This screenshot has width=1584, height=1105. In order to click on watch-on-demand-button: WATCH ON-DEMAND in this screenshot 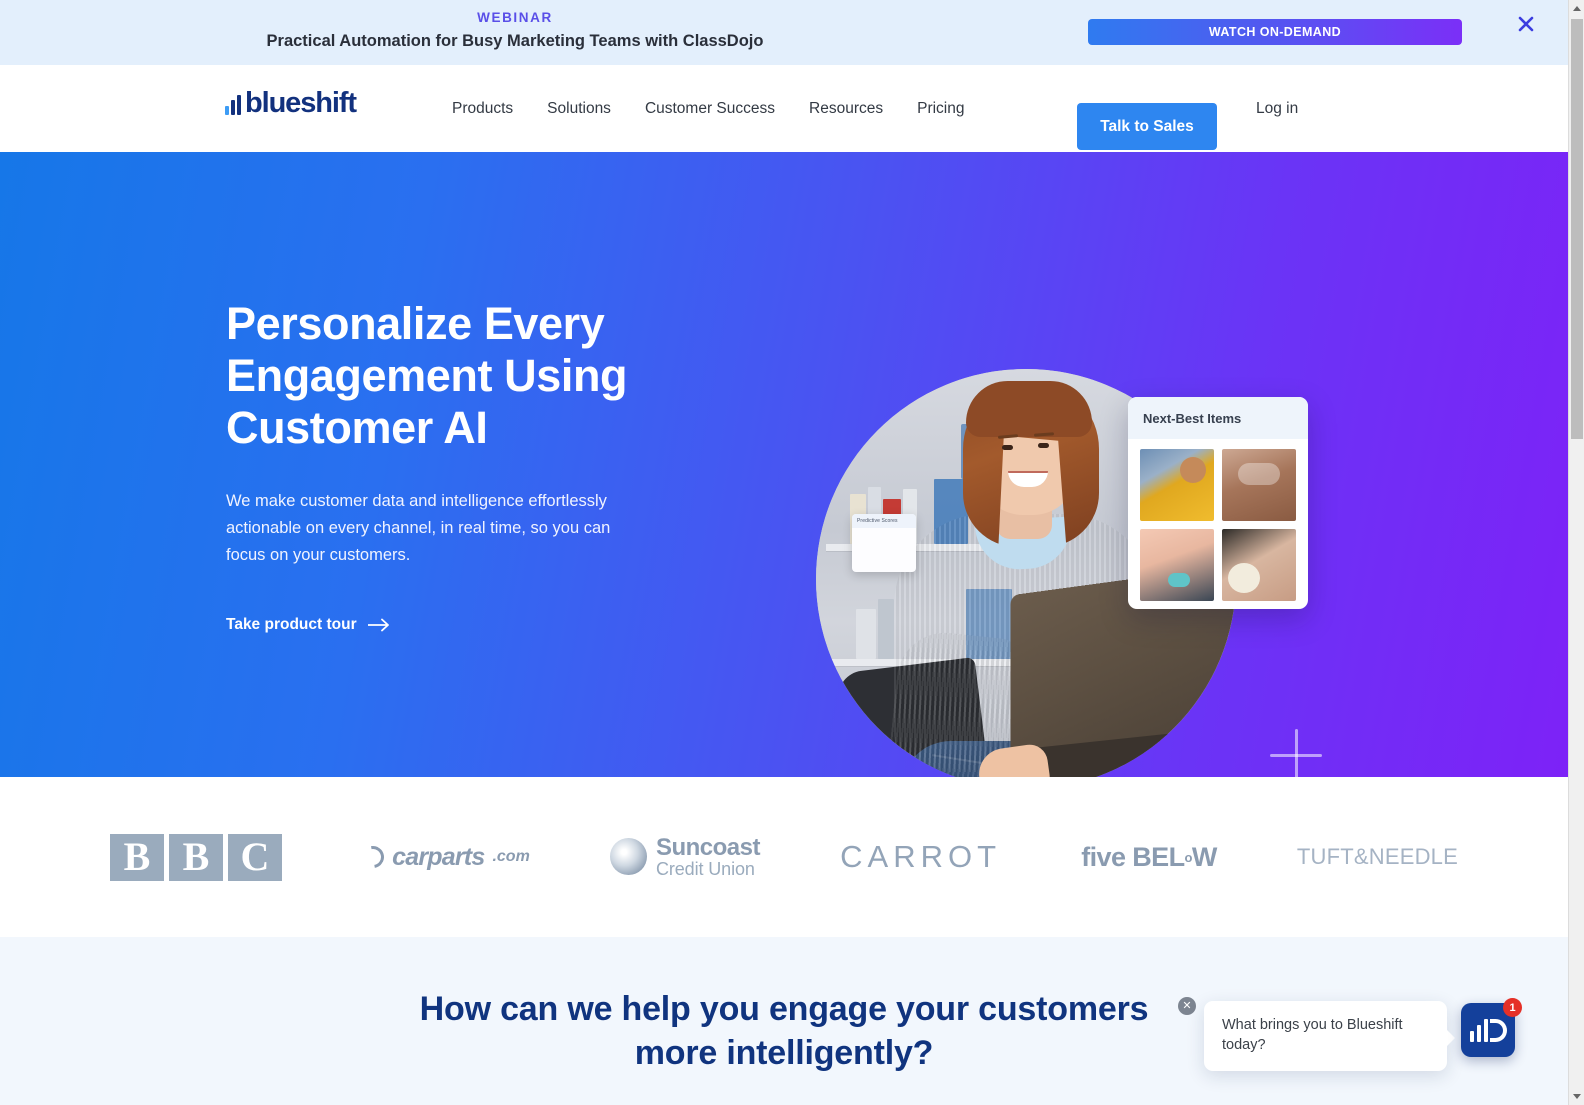, I will do `click(1275, 32)`.